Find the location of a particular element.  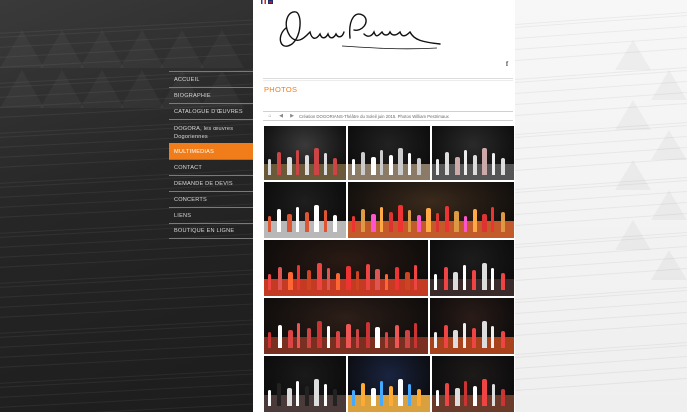

photo-piano-score is located at coordinates (305, 210).